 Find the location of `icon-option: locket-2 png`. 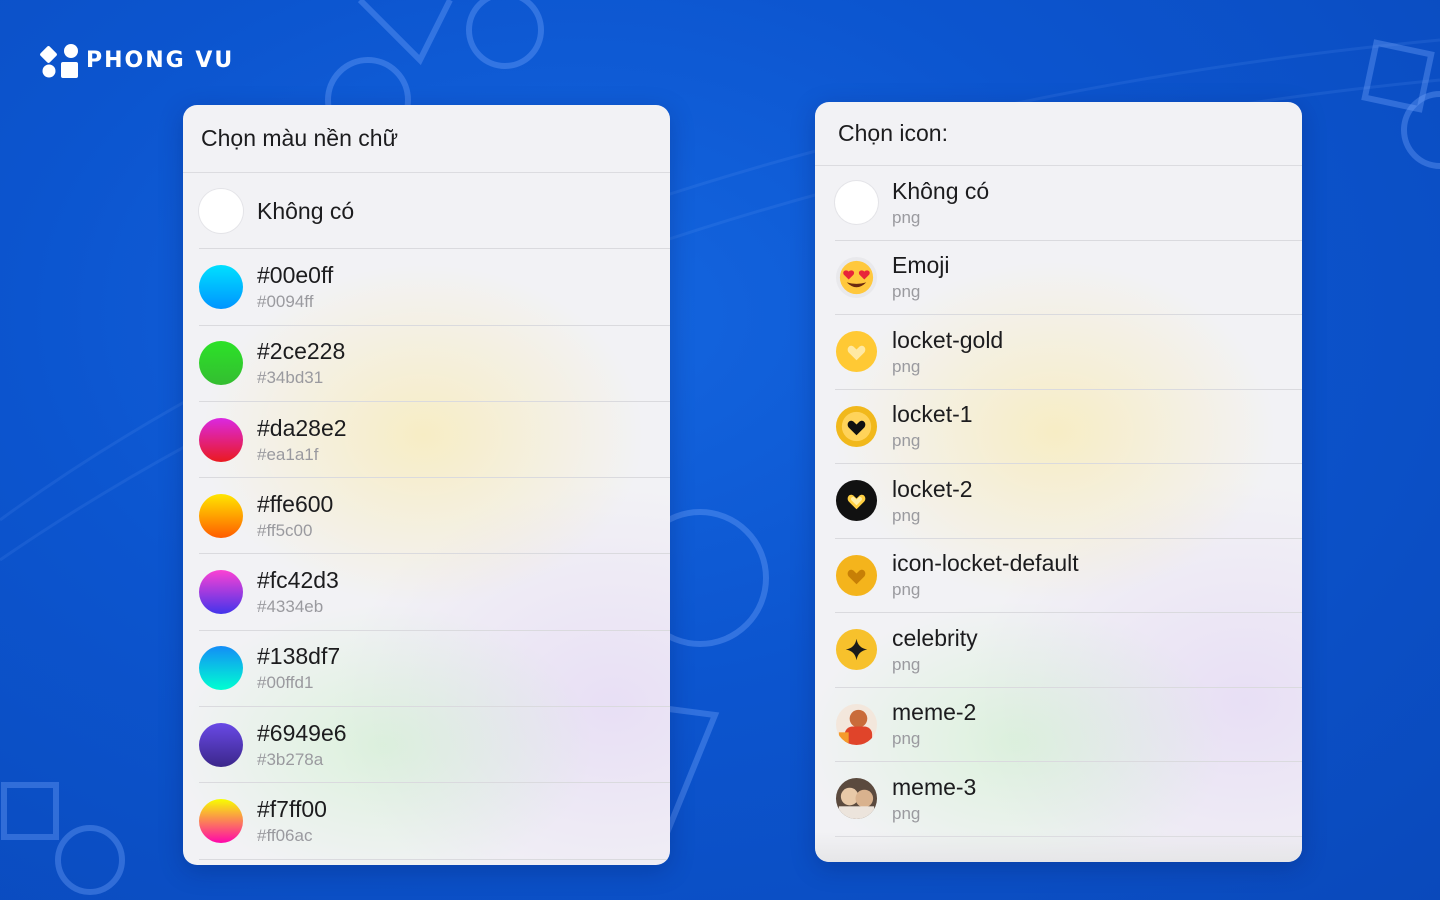

icon-option: locket-2 png is located at coordinates (1068, 501).